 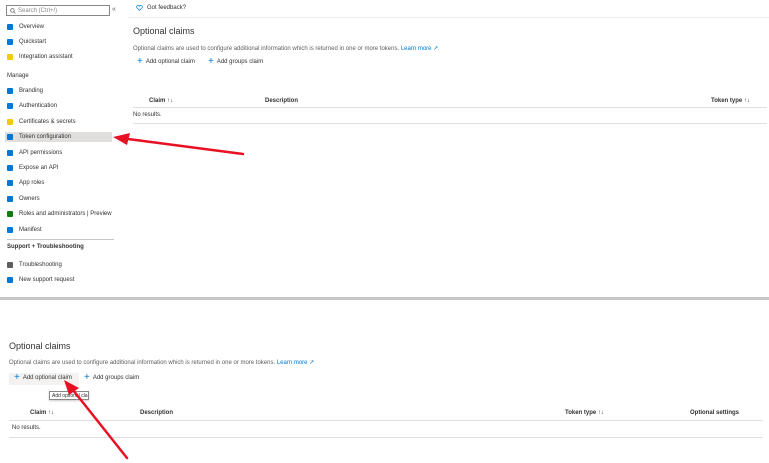 What do you see at coordinates (384, 298) in the screenshot?
I see `screenshot-separator` at bounding box center [384, 298].